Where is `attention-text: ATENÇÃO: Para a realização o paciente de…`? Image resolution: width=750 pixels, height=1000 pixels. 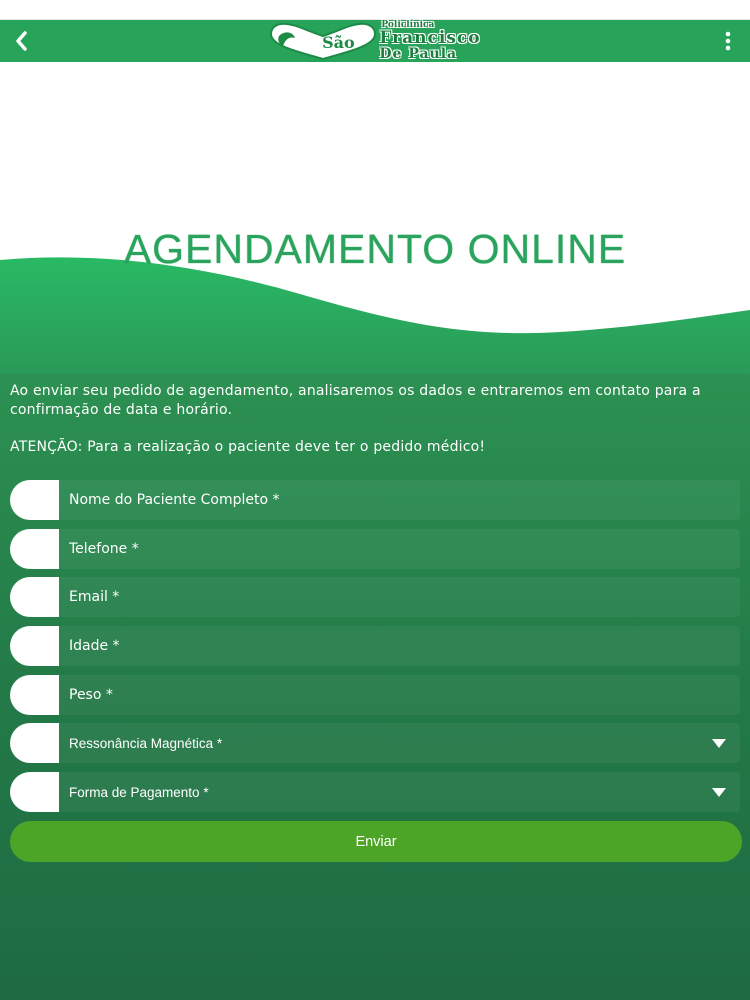
attention-text: ATENÇÃO: Para a realização o paciente de… is located at coordinates (248, 447).